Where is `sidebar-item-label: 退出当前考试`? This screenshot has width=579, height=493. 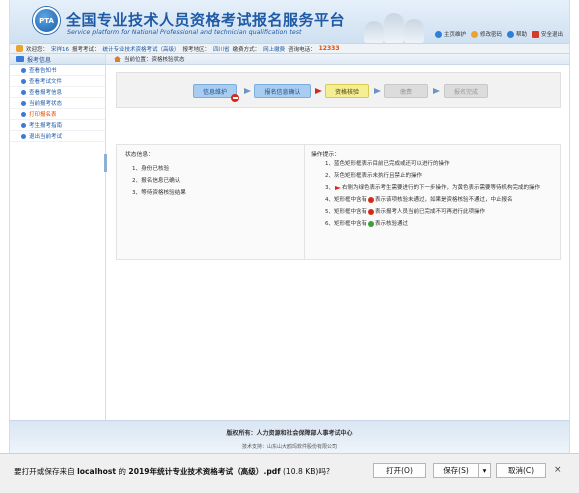
sidebar-item-label: 退出当前考试 is located at coordinates (46, 137).